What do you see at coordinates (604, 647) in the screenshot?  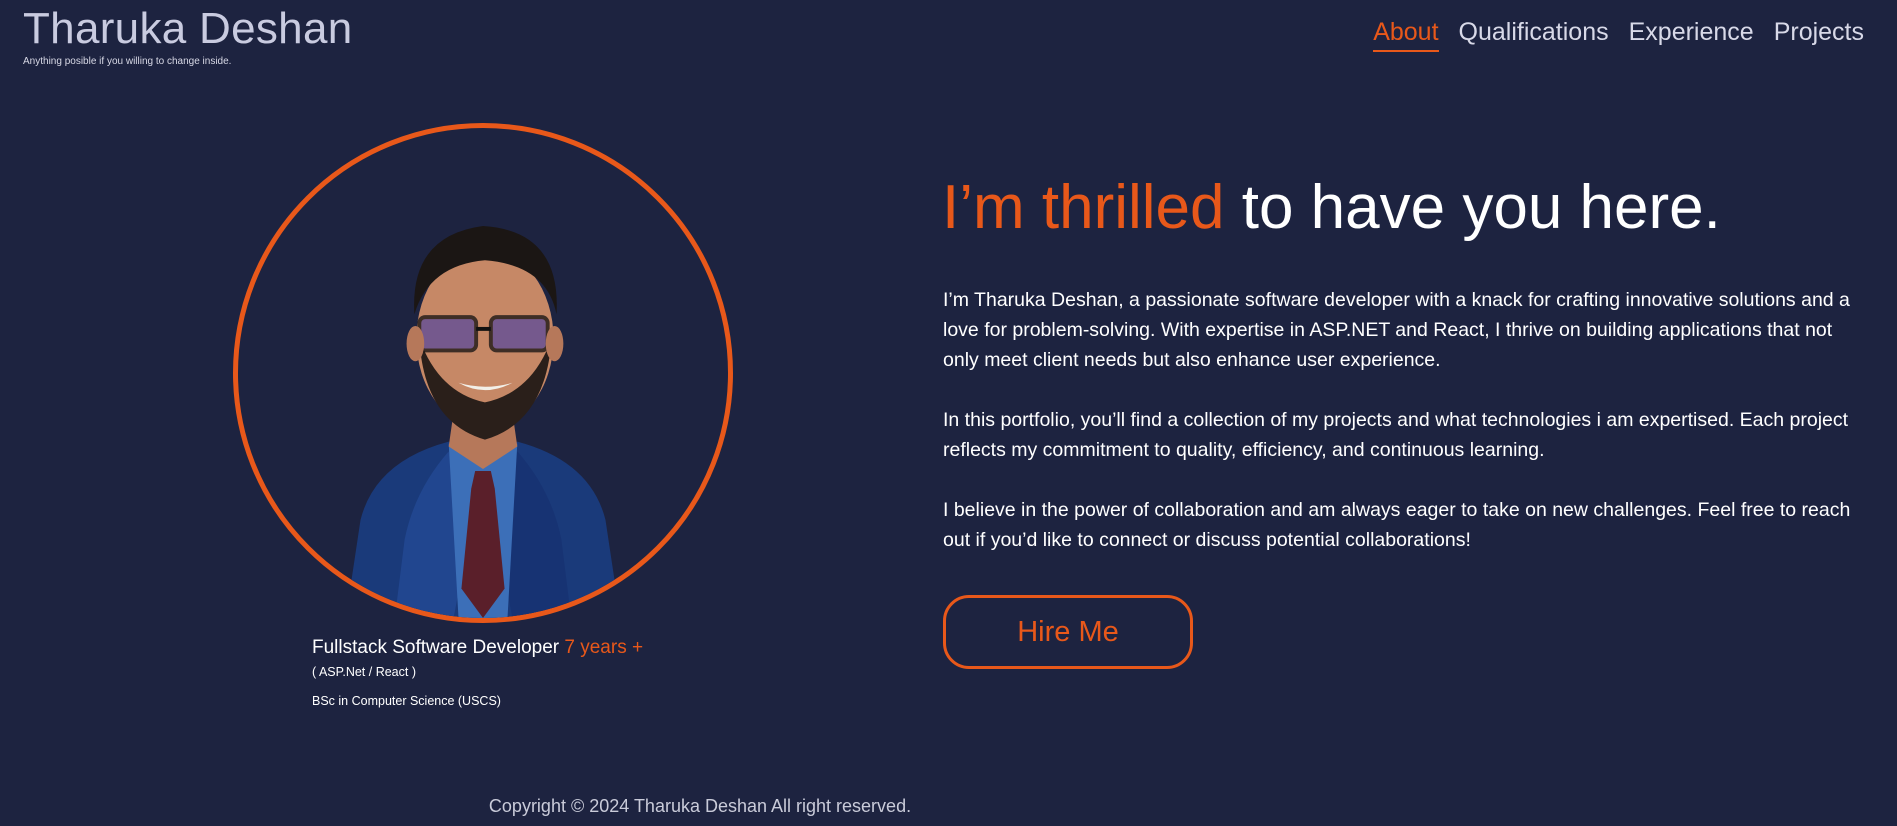 I see `experience-years: 7 years +` at bounding box center [604, 647].